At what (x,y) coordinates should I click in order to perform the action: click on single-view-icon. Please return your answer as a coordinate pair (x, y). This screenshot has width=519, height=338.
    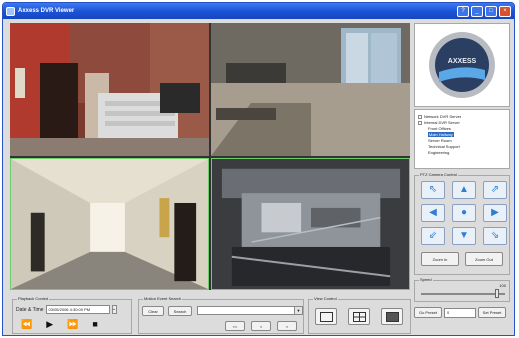
    Looking at the image, I should click on (326, 316).